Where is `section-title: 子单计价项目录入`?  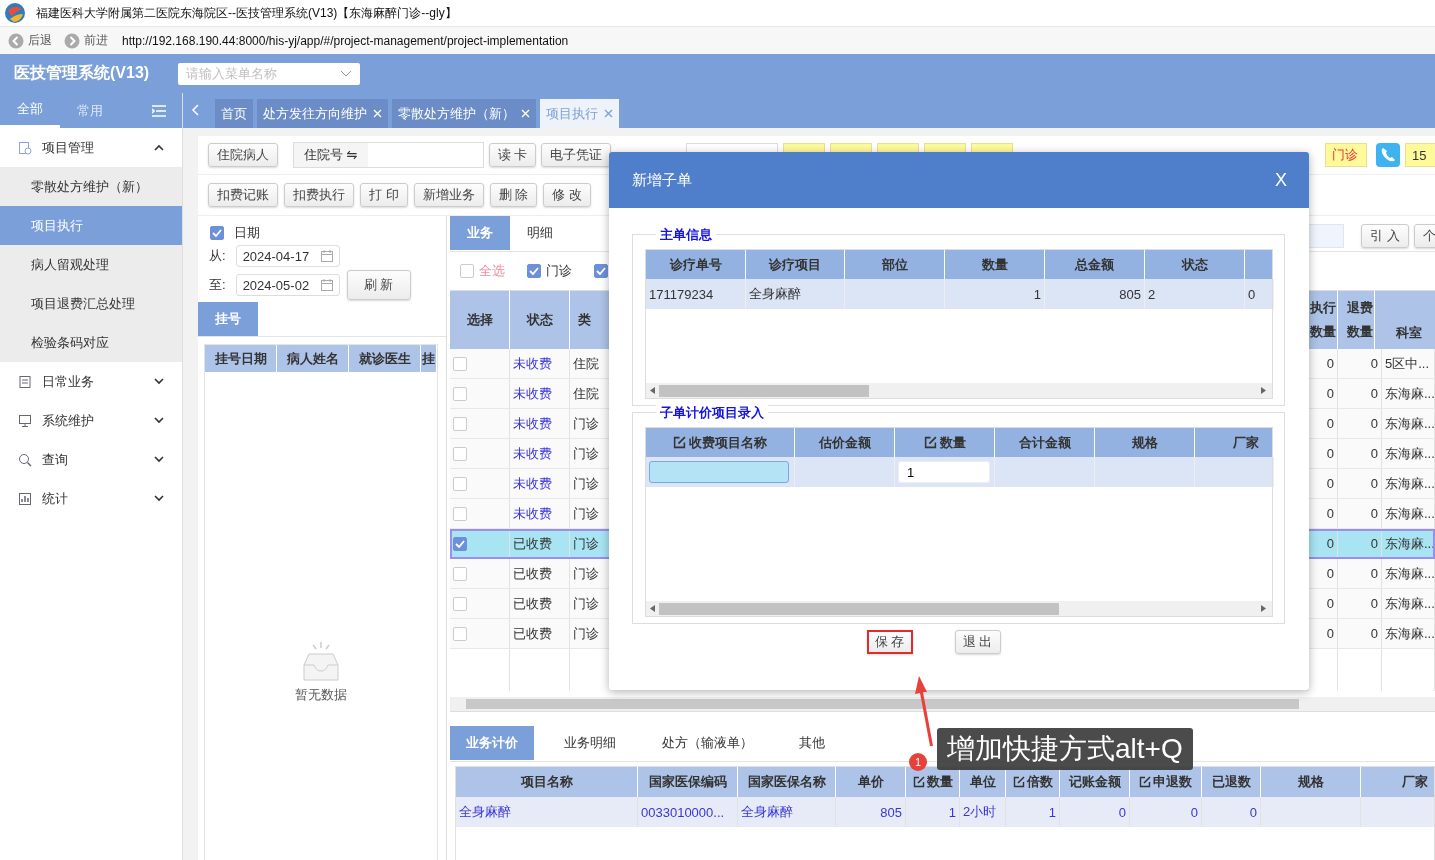
section-title: 子单计价项目录入 is located at coordinates (712, 413).